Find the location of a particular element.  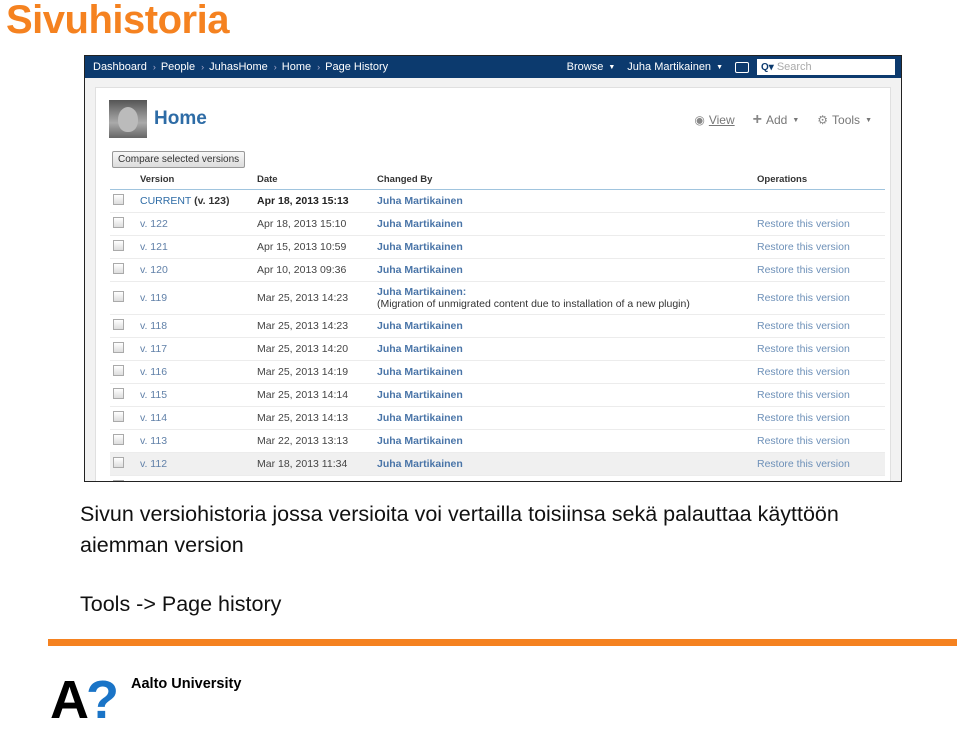

version-link: v. 119 is located at coordinates (153, 298).